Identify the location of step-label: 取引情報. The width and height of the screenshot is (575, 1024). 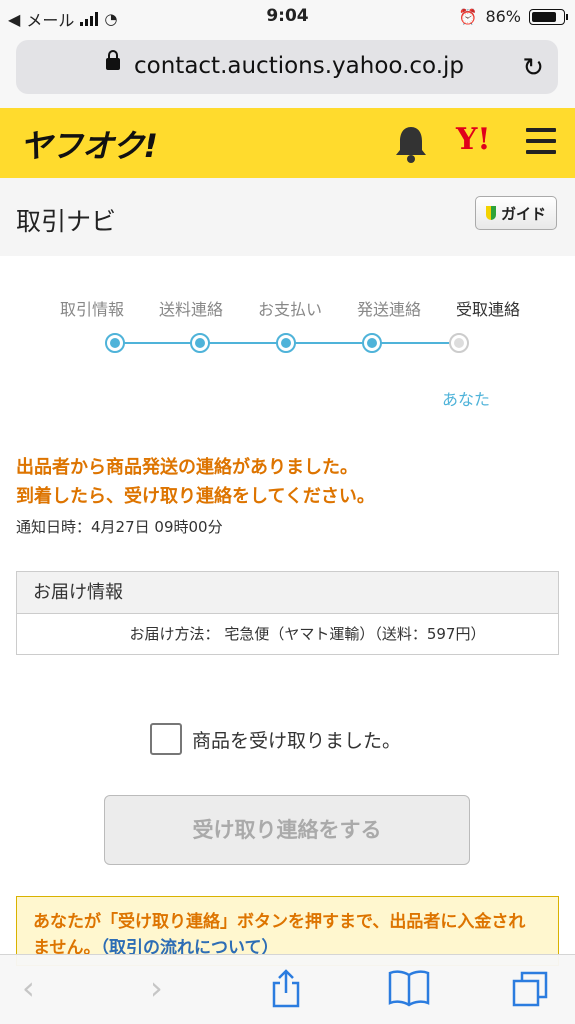
(92, 309).